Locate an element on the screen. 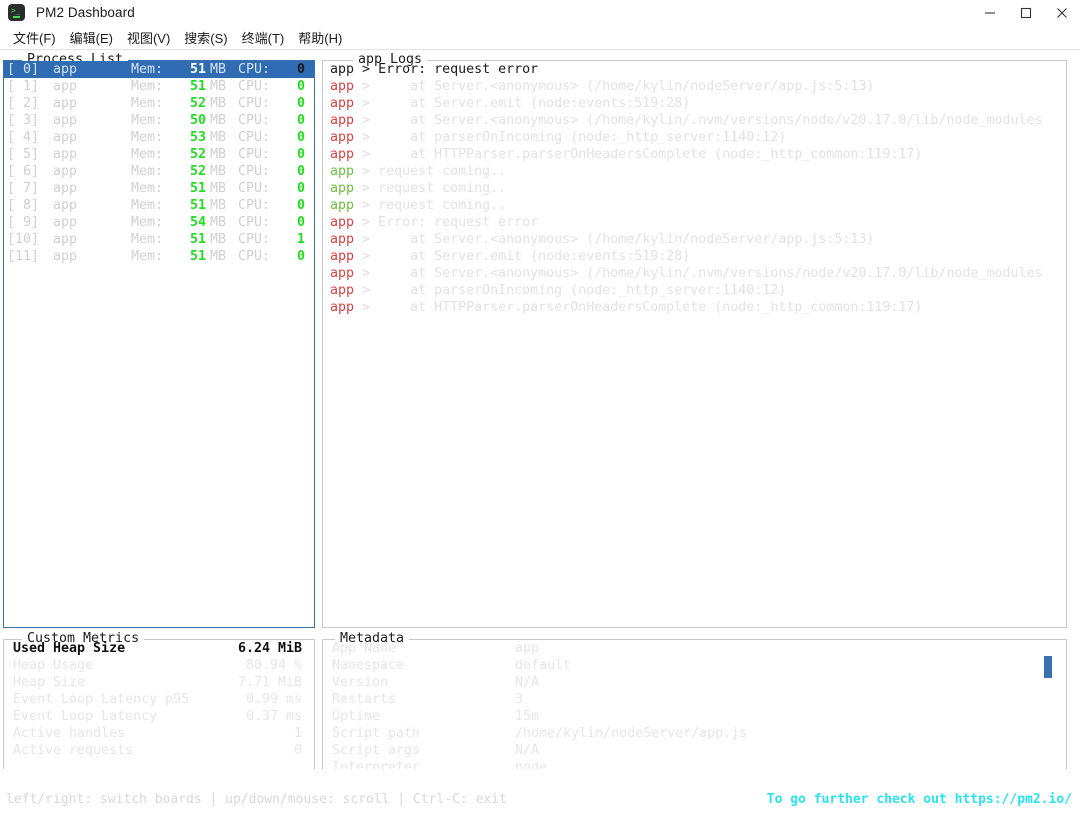  menu-terminal: 终端(T) is located at coordinates (263, 37).